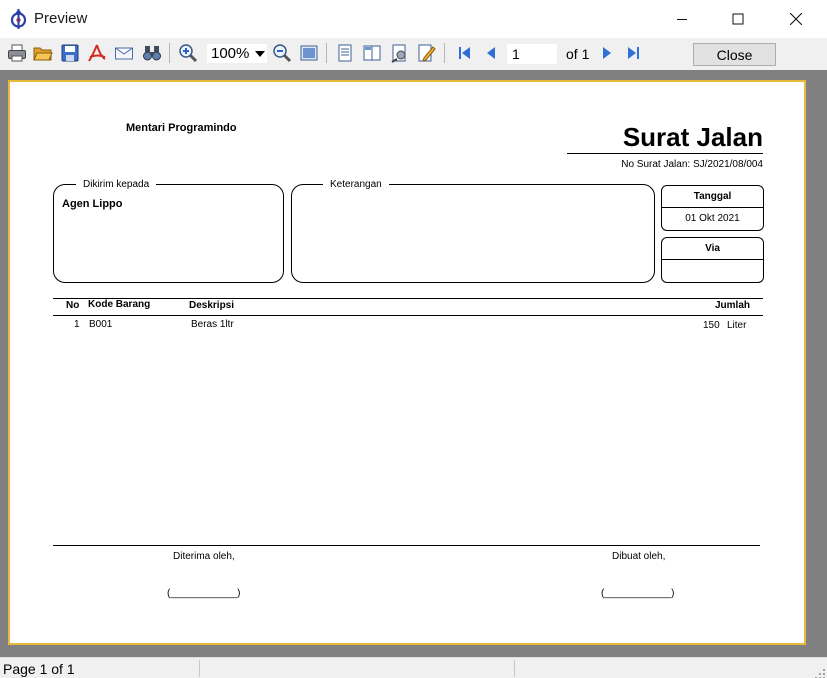 This screenshot has width=827, height=678. I want to click on single-page-button, so click(345, 53).